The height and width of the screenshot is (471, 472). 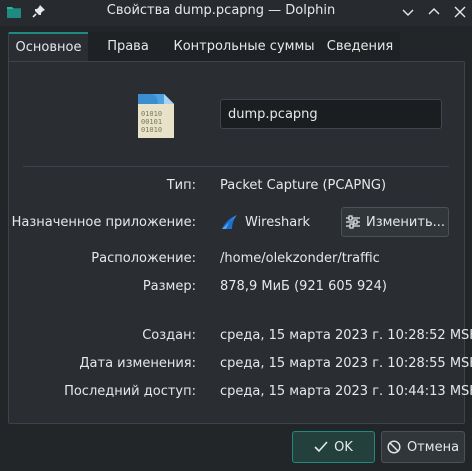 I want to click on tab-details: Сведения, so click(x=360, y=46).